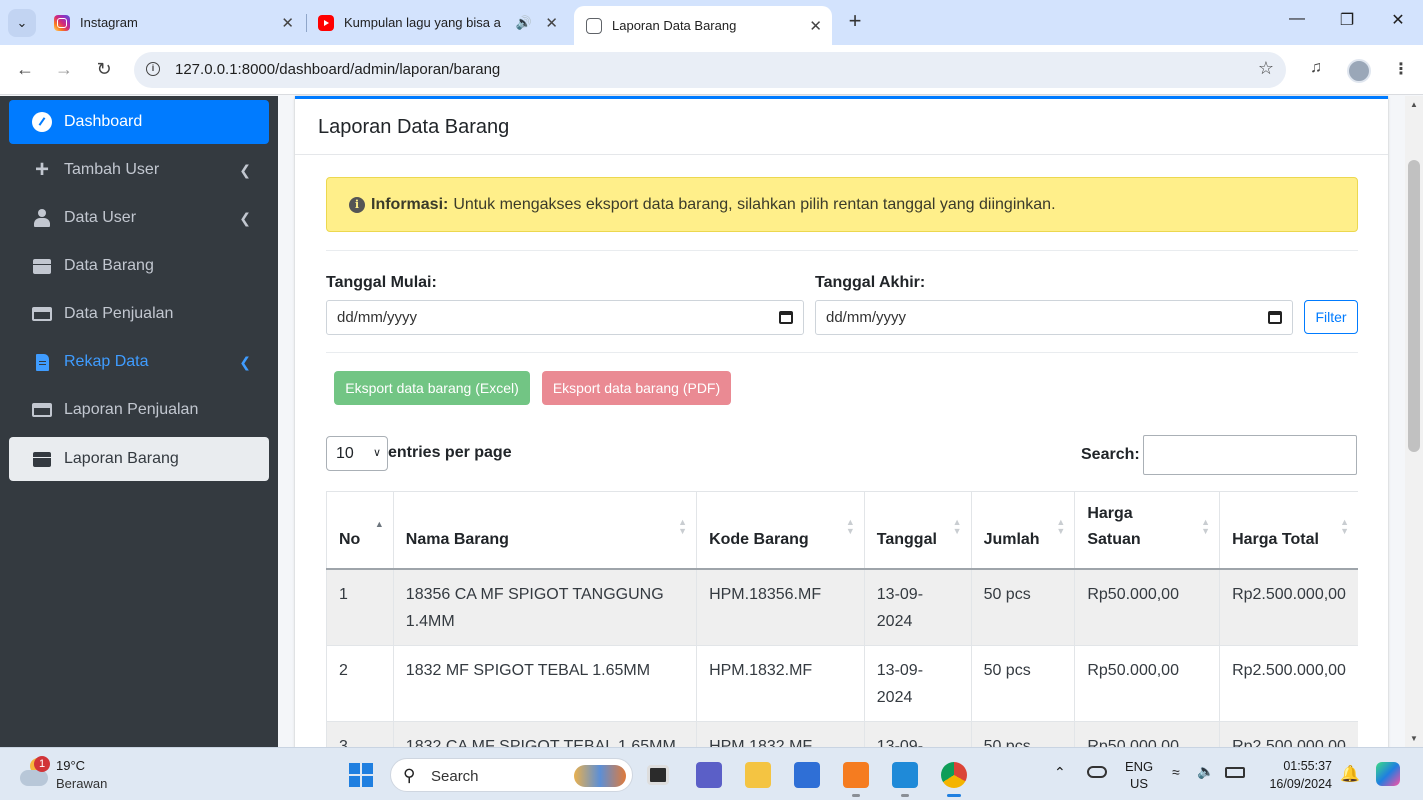 This screenshot has height=800, width=1423. Describe the element at coordinates (326, 22) in the screenshot. I see `youtube-icon` at that location.